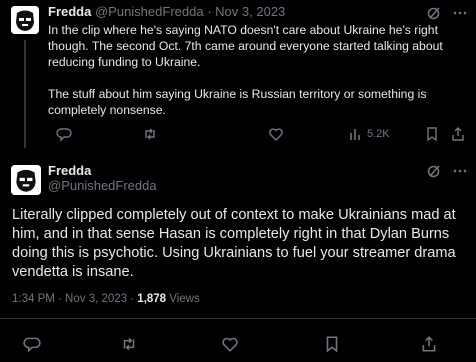 The height and width of the screenshot is (362, 476). Describe the element at coordinates (258, 134) in the screenshot. I see `tweet-actions: 5.2K` at that location.